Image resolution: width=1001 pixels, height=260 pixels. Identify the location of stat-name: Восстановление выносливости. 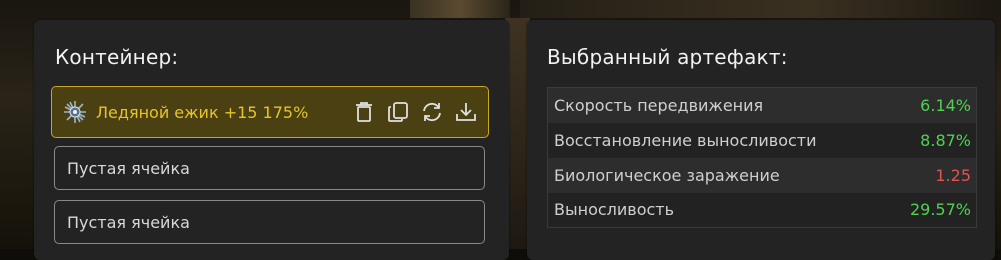
(685, 140).